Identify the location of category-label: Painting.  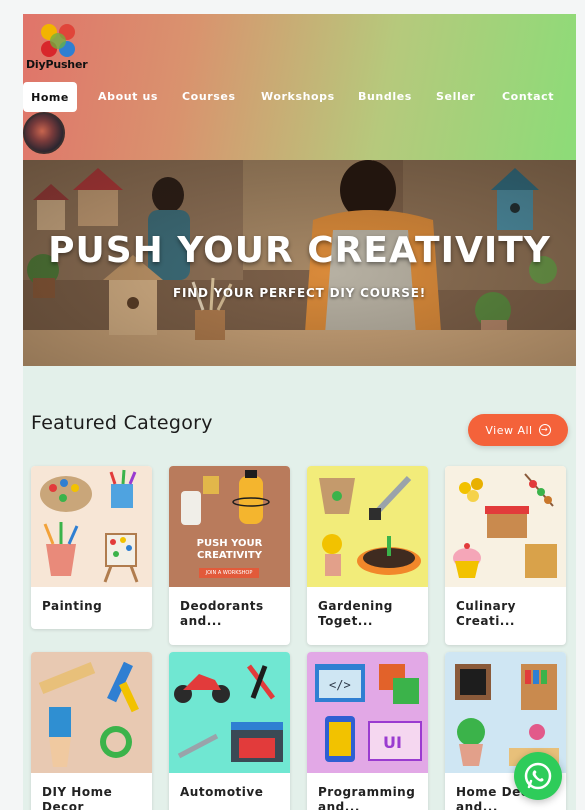
(72, 606).